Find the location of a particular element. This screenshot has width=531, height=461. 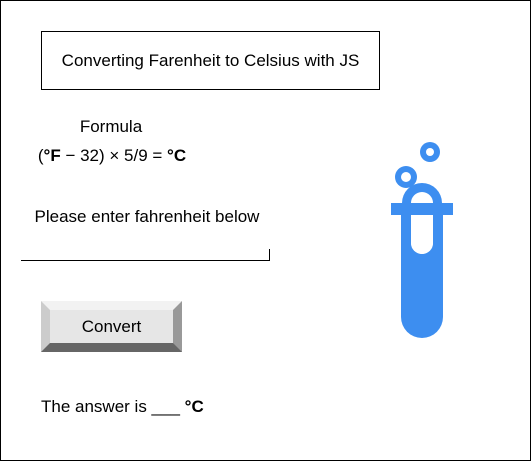

formula-text: (°F − 32) × 5/9 = °C is located at coordinates (112, 156).